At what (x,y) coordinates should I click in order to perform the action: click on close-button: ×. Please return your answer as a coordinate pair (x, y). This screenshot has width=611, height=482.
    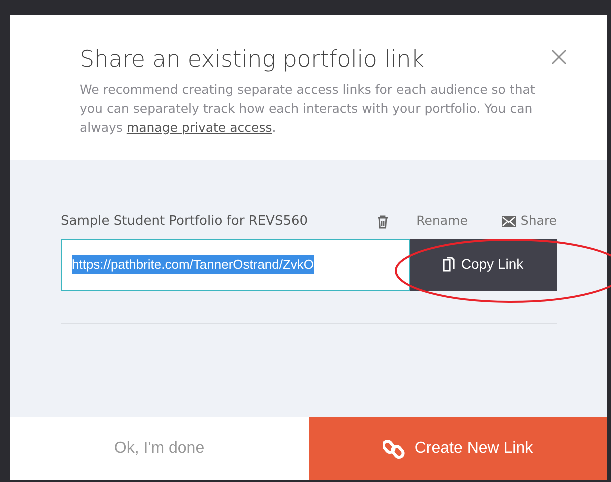
    Looking at the image, I should click on (559, 57).